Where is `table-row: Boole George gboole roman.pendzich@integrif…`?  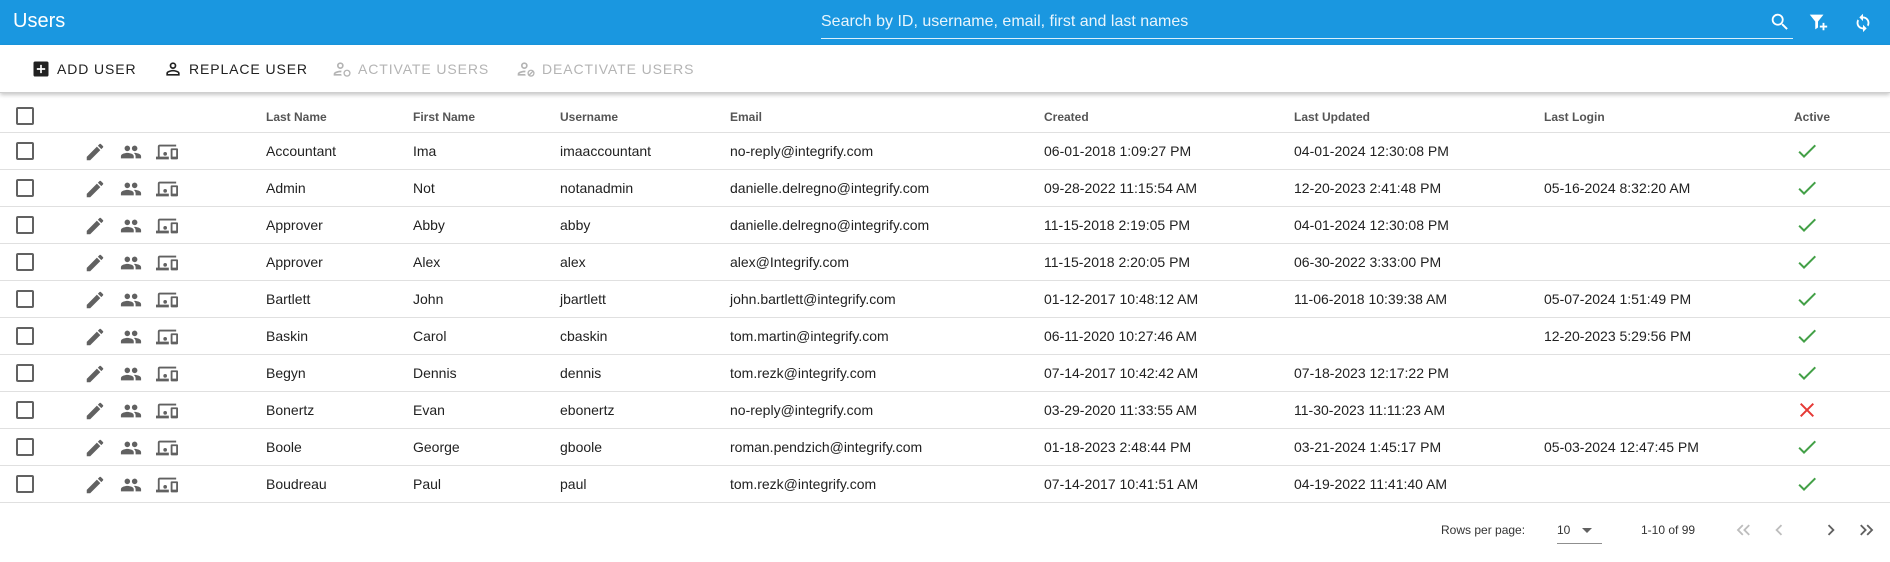
table-row: Boole George gboole roman.pendzich@integrif… is located at coordinates (945, 447).